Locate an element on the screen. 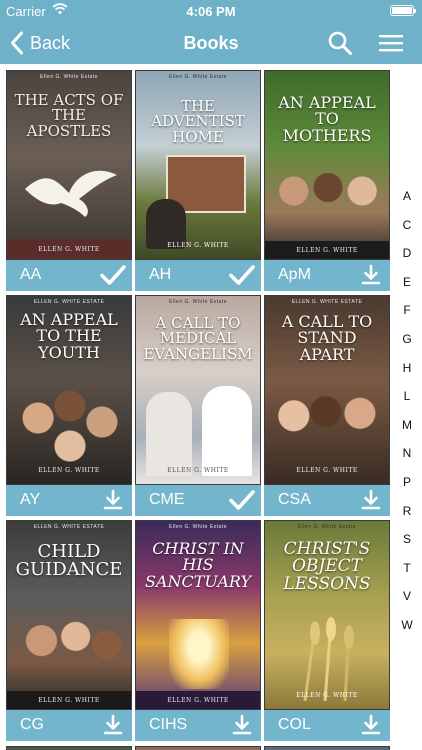  cover-title: AN APPEAL TO THE YOUTH is located at coordinates (69, 336).